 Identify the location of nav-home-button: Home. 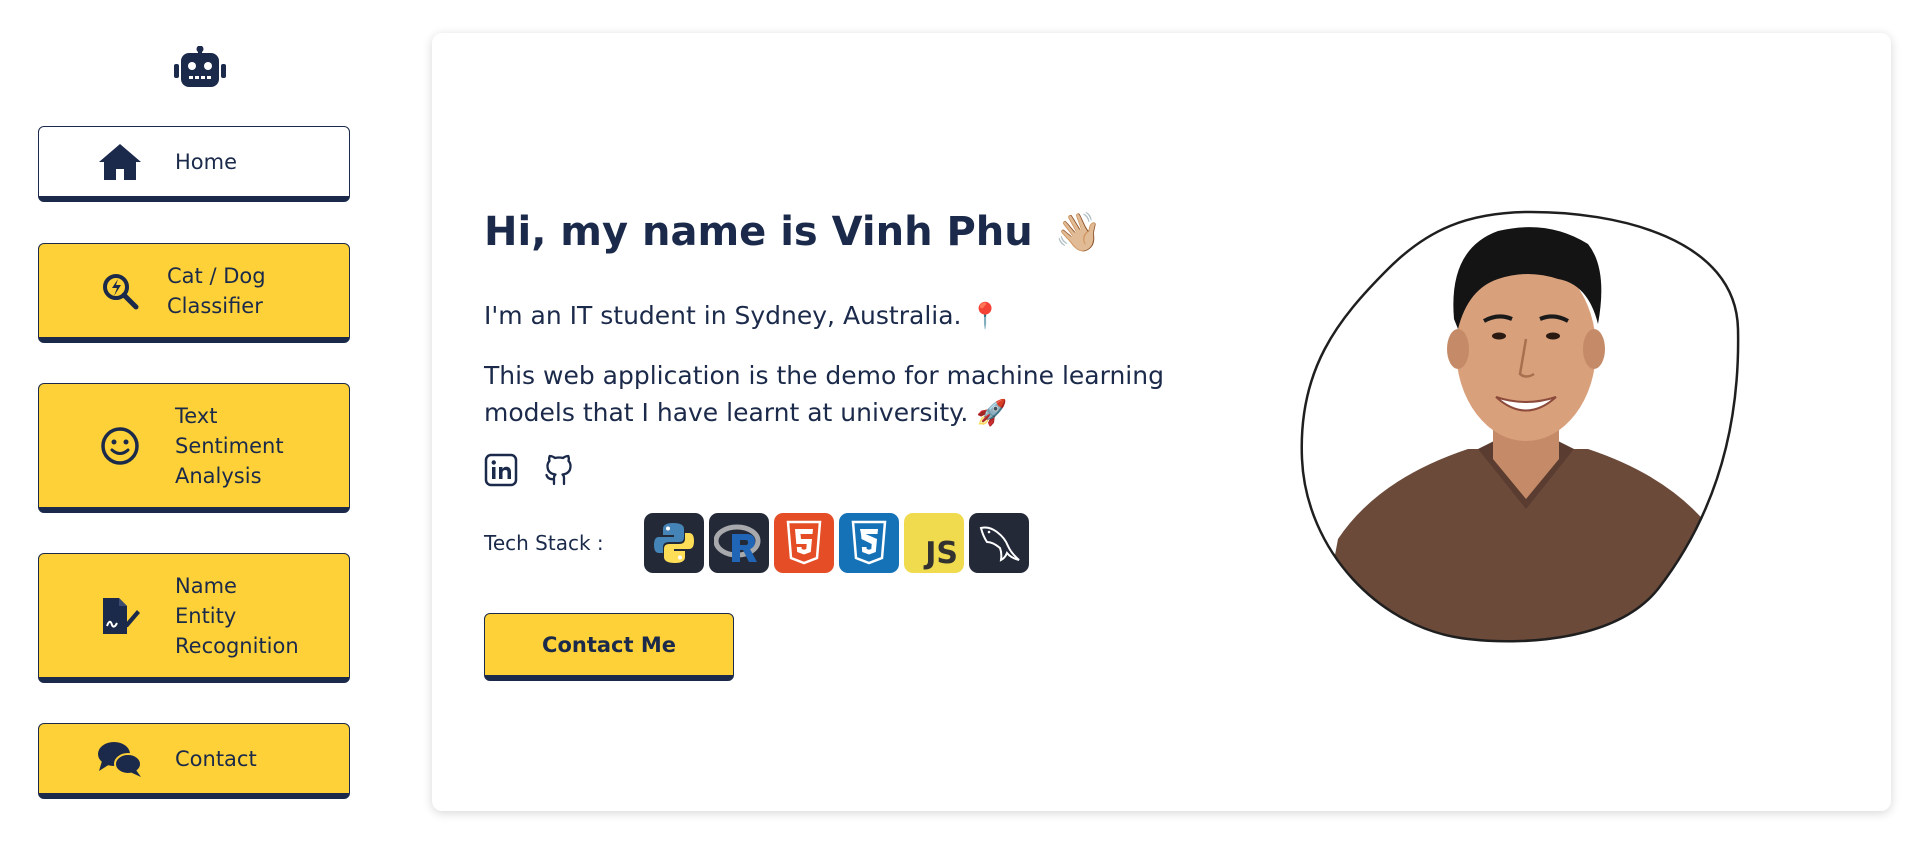
(194, 164).